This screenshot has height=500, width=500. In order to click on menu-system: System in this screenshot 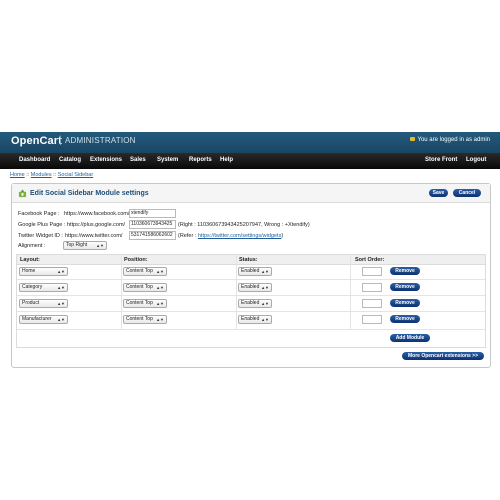, I will do `click(167, 160)`.